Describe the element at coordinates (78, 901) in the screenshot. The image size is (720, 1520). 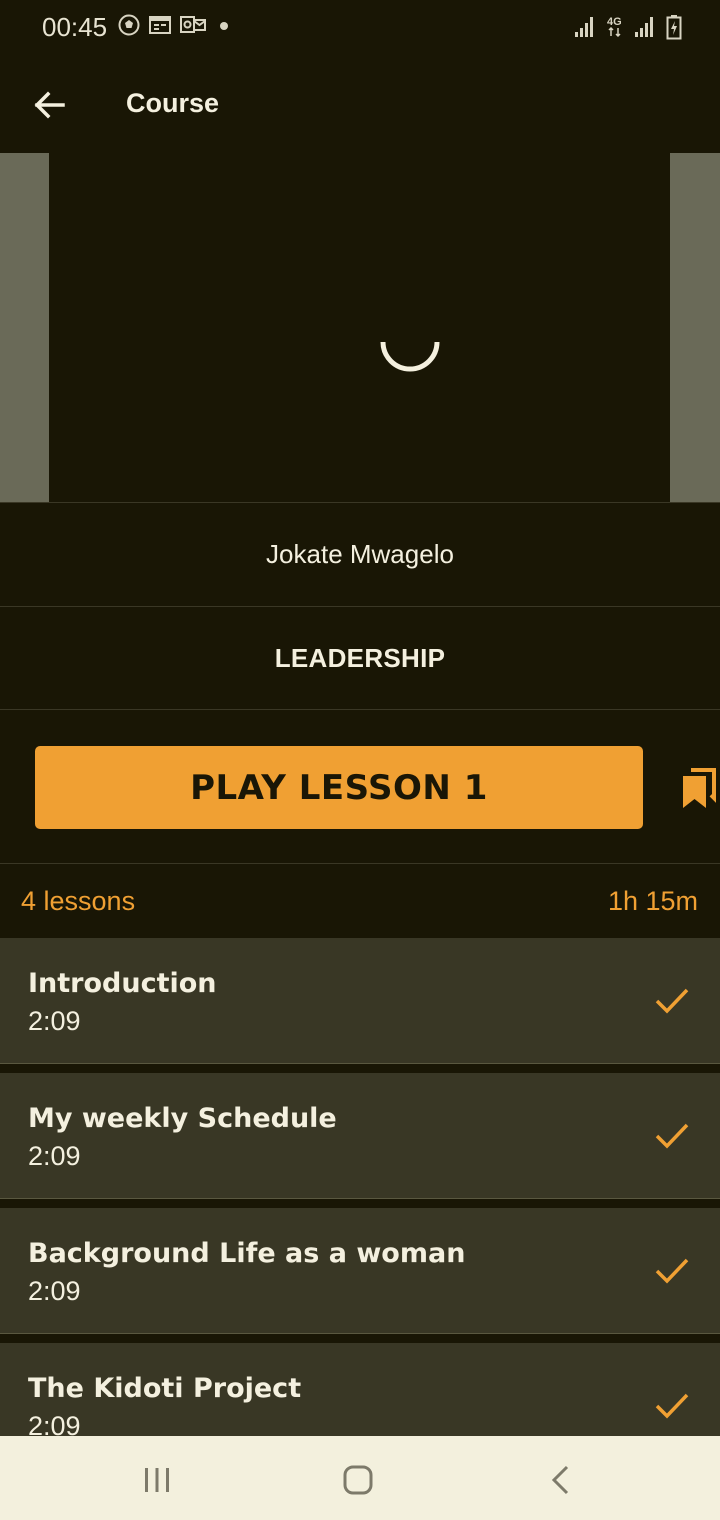
I see `lesson-count: 4 lessons` at that location.